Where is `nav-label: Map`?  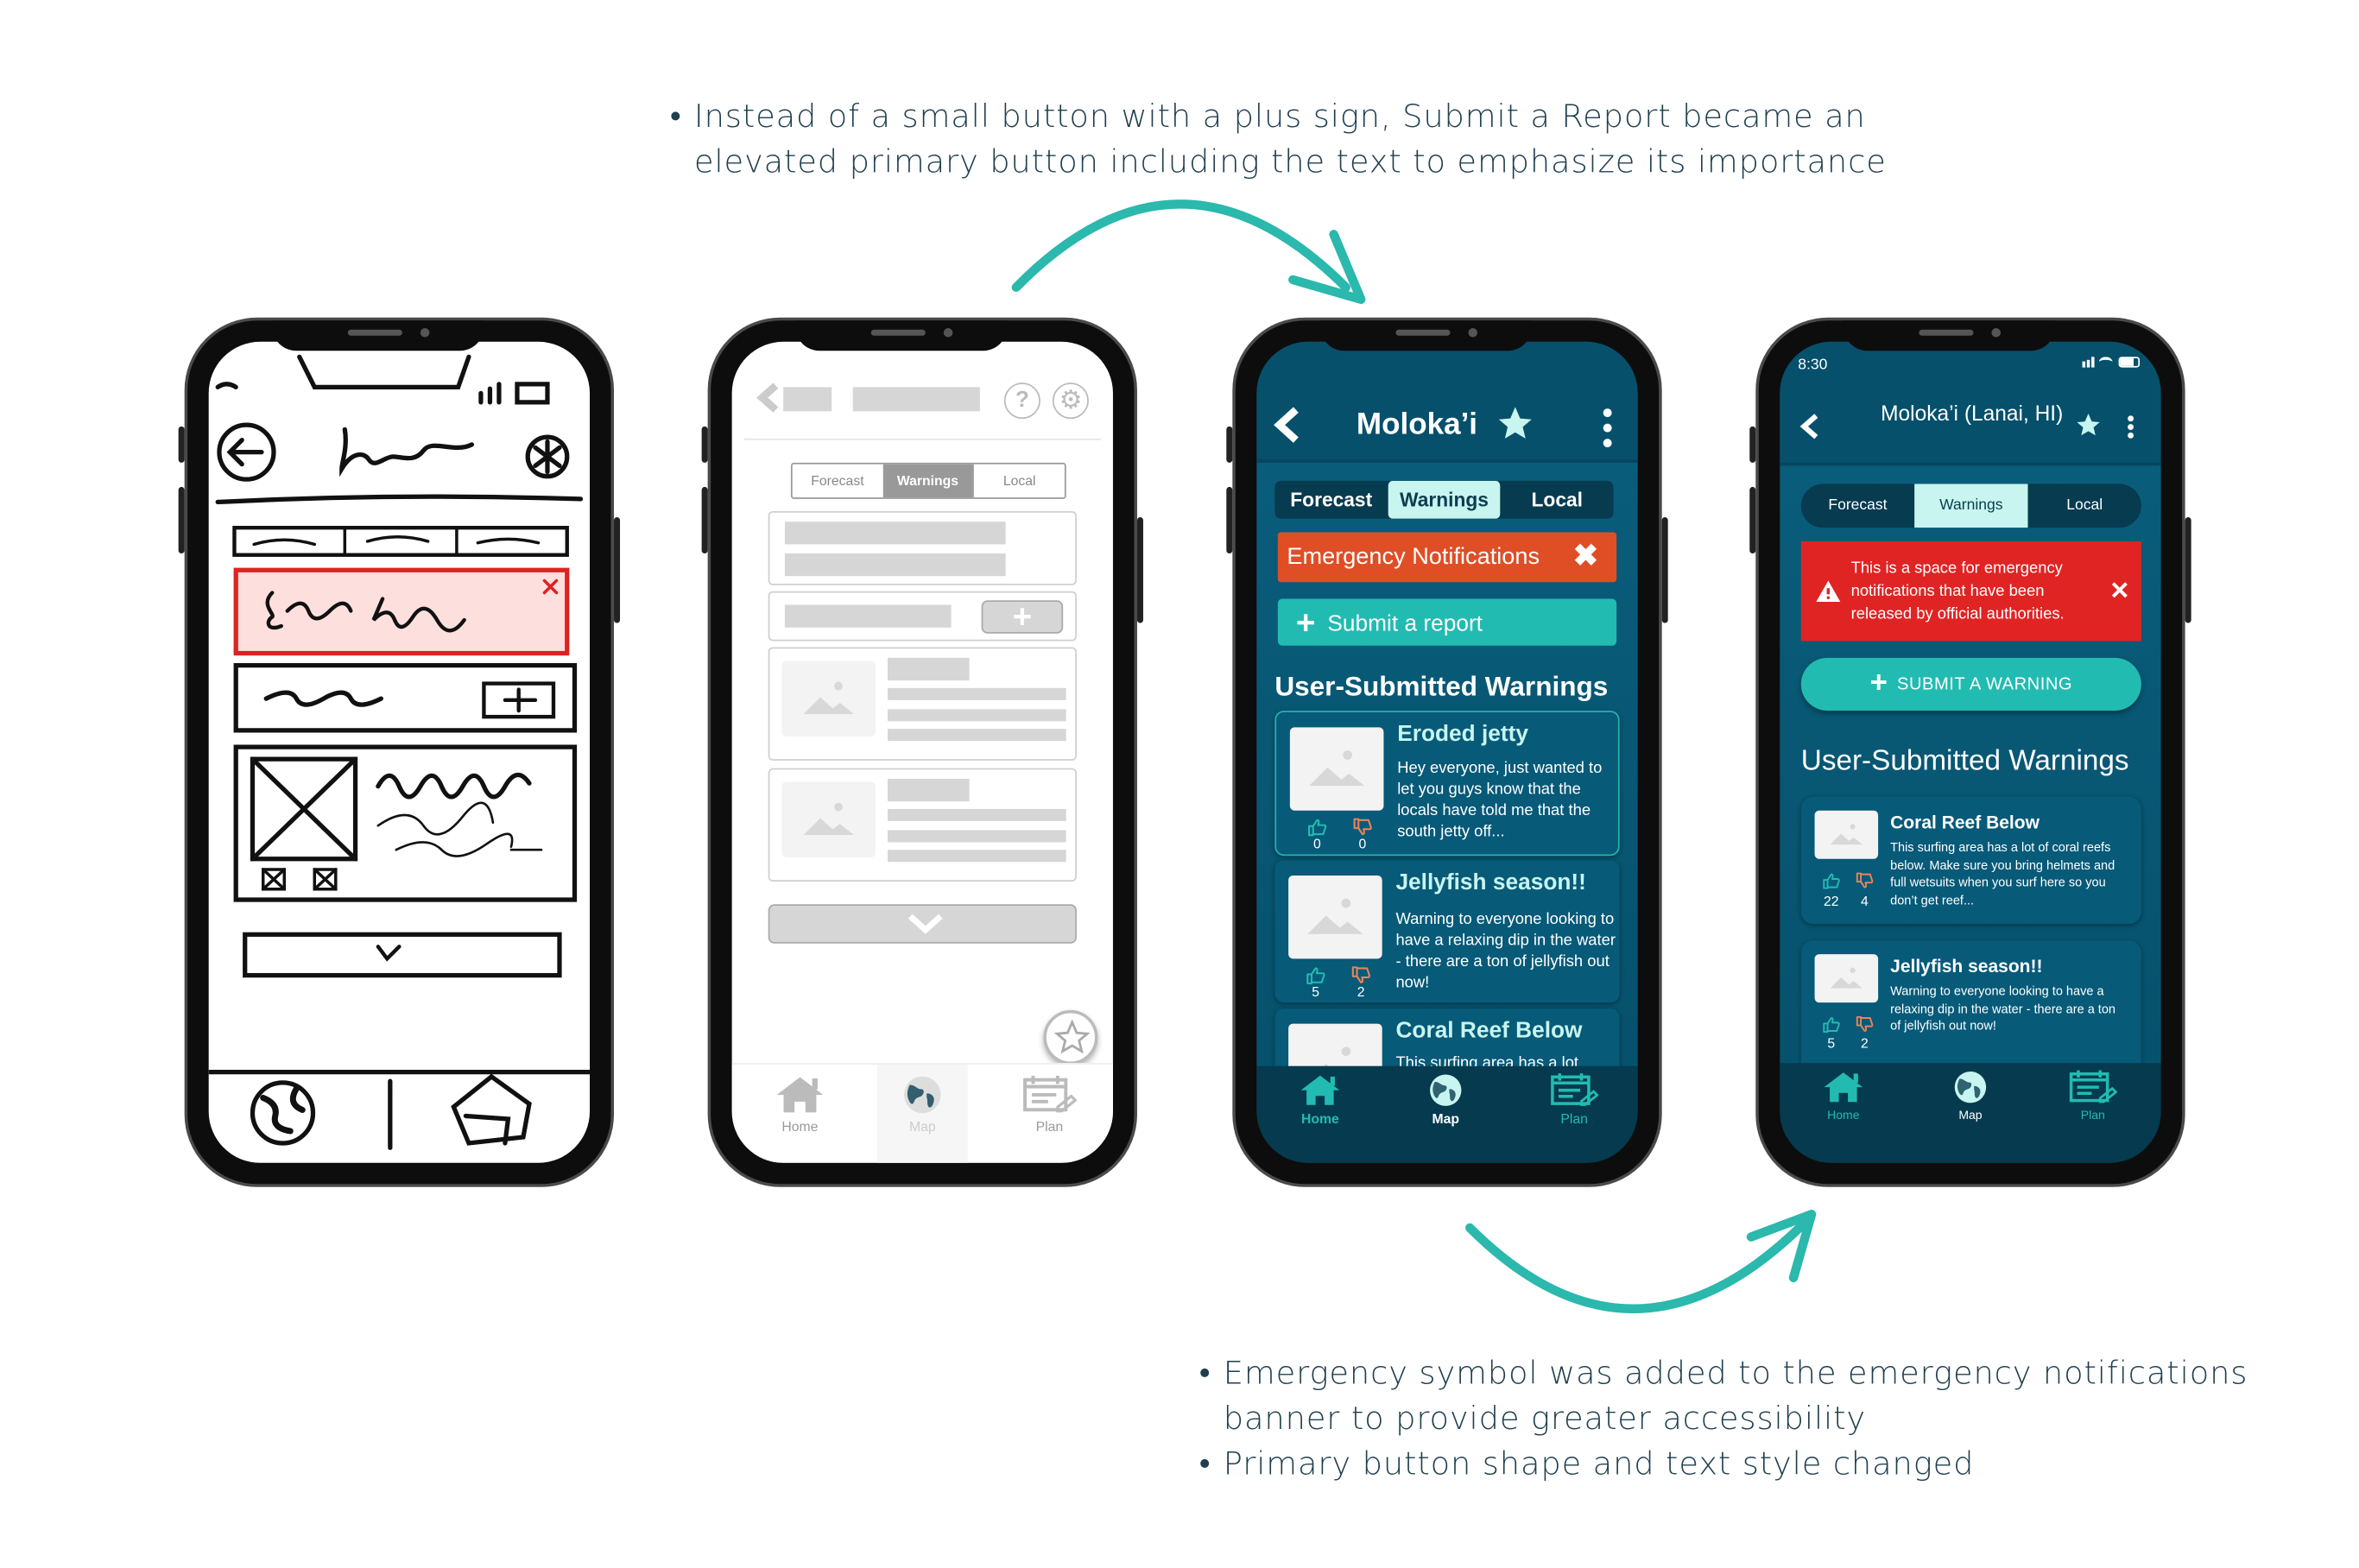 nav-label: Map is located at coordinates (922, 1126).